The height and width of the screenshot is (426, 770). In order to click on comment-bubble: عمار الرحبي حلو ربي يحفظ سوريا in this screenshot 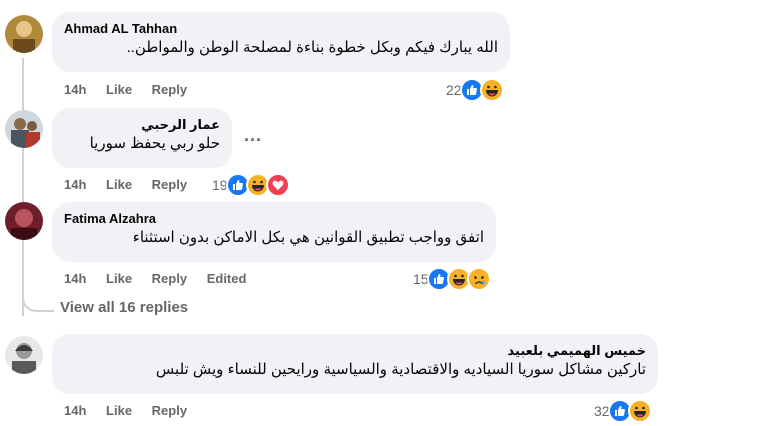, I will do `click(142, 138)`.